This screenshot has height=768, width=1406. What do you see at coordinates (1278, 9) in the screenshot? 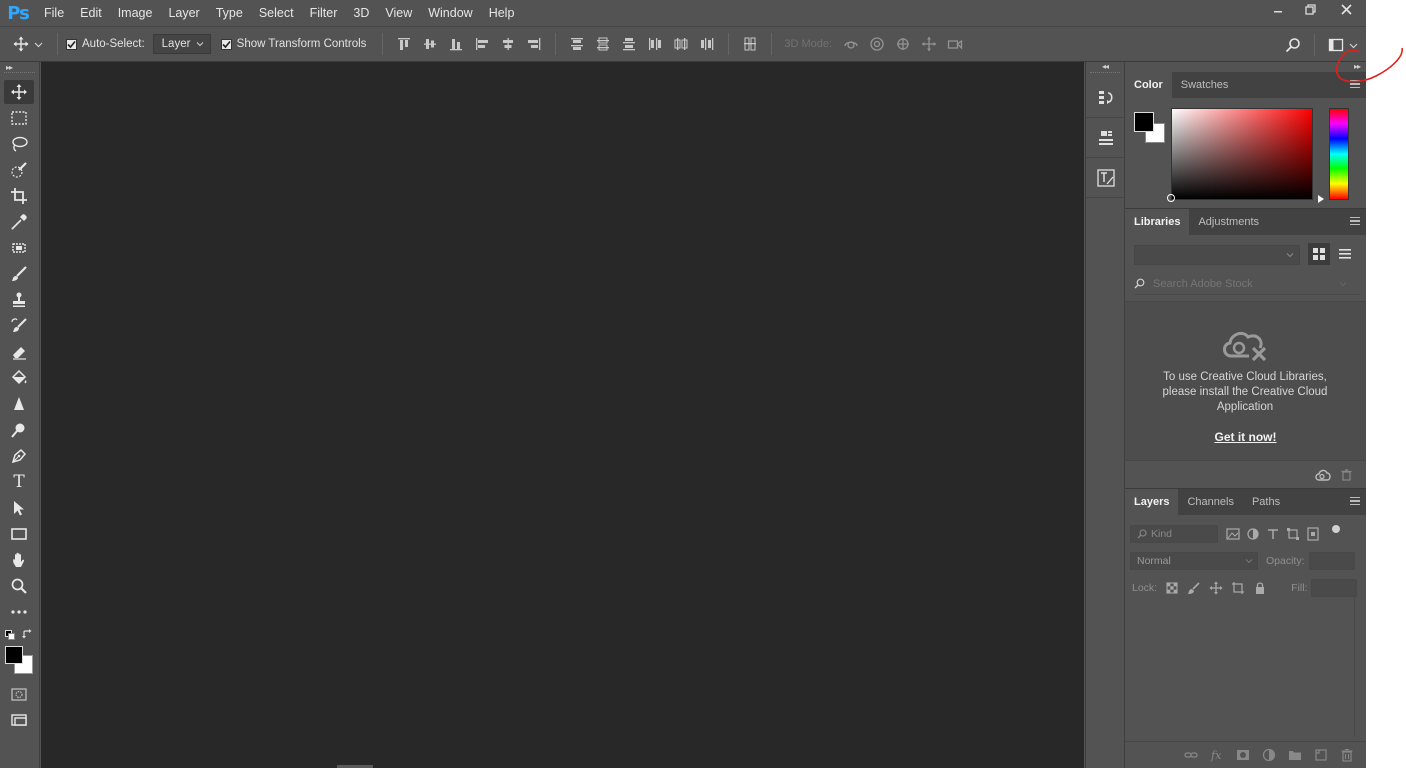
I see `minimize-button` at bounding box center [1278, 9].